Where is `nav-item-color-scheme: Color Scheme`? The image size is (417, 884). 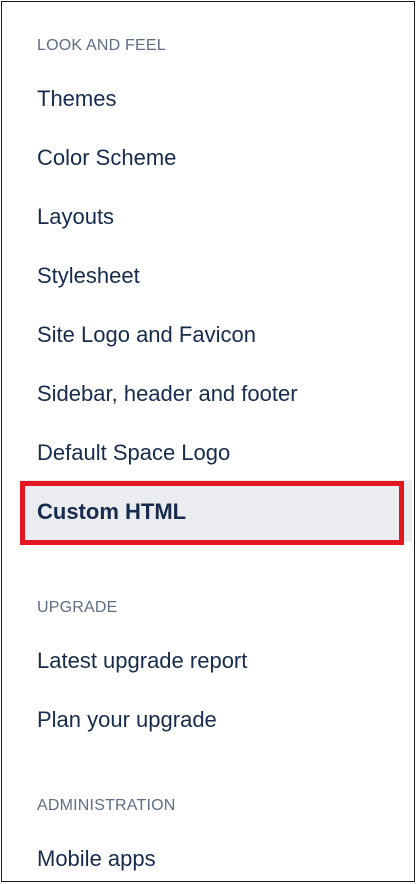 nav-item-color-scheme: Color Scheme is located at coordinates (106, 158).